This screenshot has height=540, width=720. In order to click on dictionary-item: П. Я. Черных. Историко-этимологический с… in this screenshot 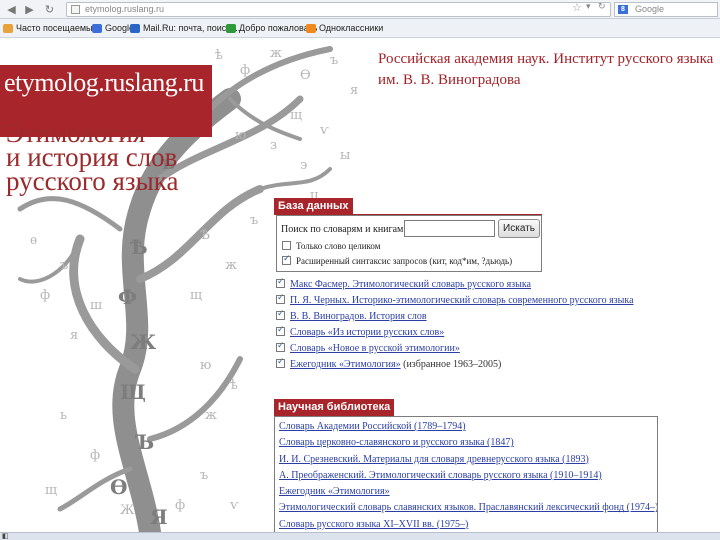, I will do `click(466, 302)`.